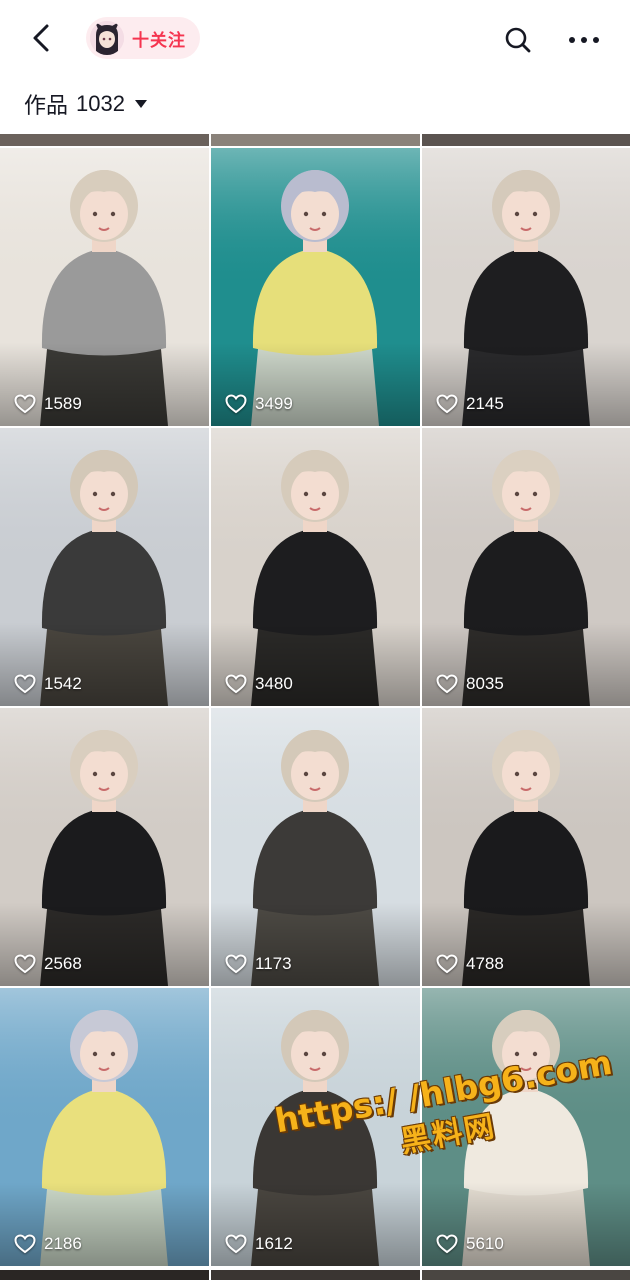  I want to click on like-count: 2186, so click(48, 1244).